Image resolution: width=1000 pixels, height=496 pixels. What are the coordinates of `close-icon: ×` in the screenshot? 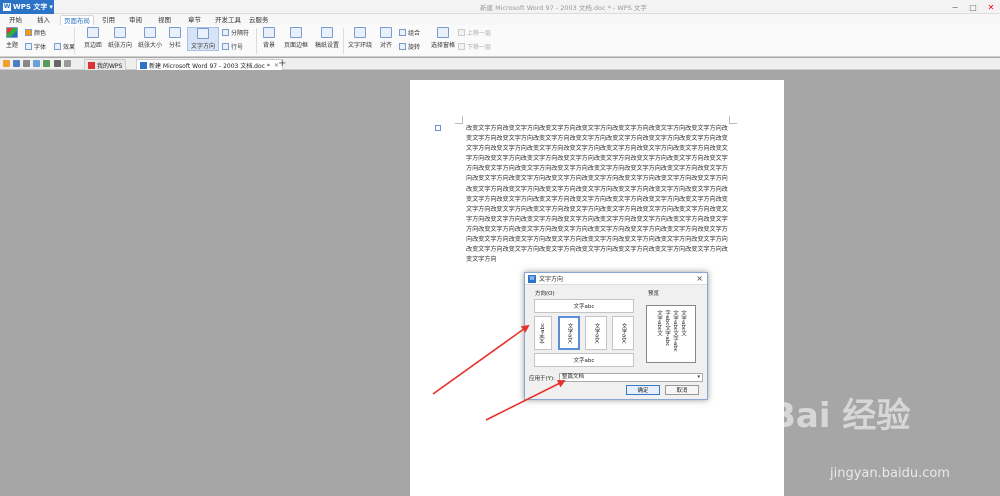 It's located at (699, 278).